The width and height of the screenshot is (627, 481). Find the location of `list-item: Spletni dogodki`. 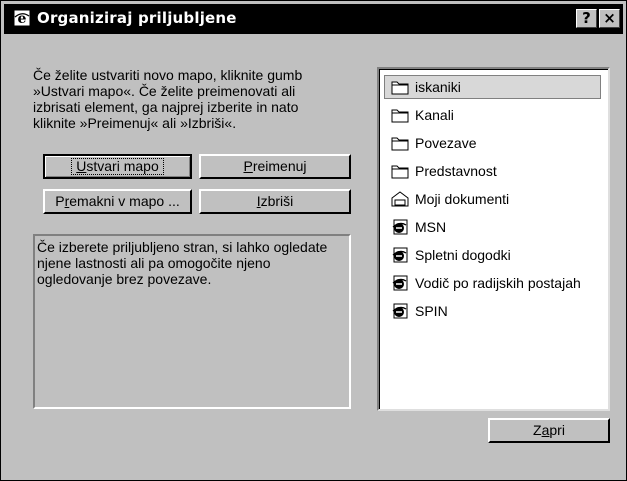

list-item: Spletni dogodki is located at coordinates (492, 255).